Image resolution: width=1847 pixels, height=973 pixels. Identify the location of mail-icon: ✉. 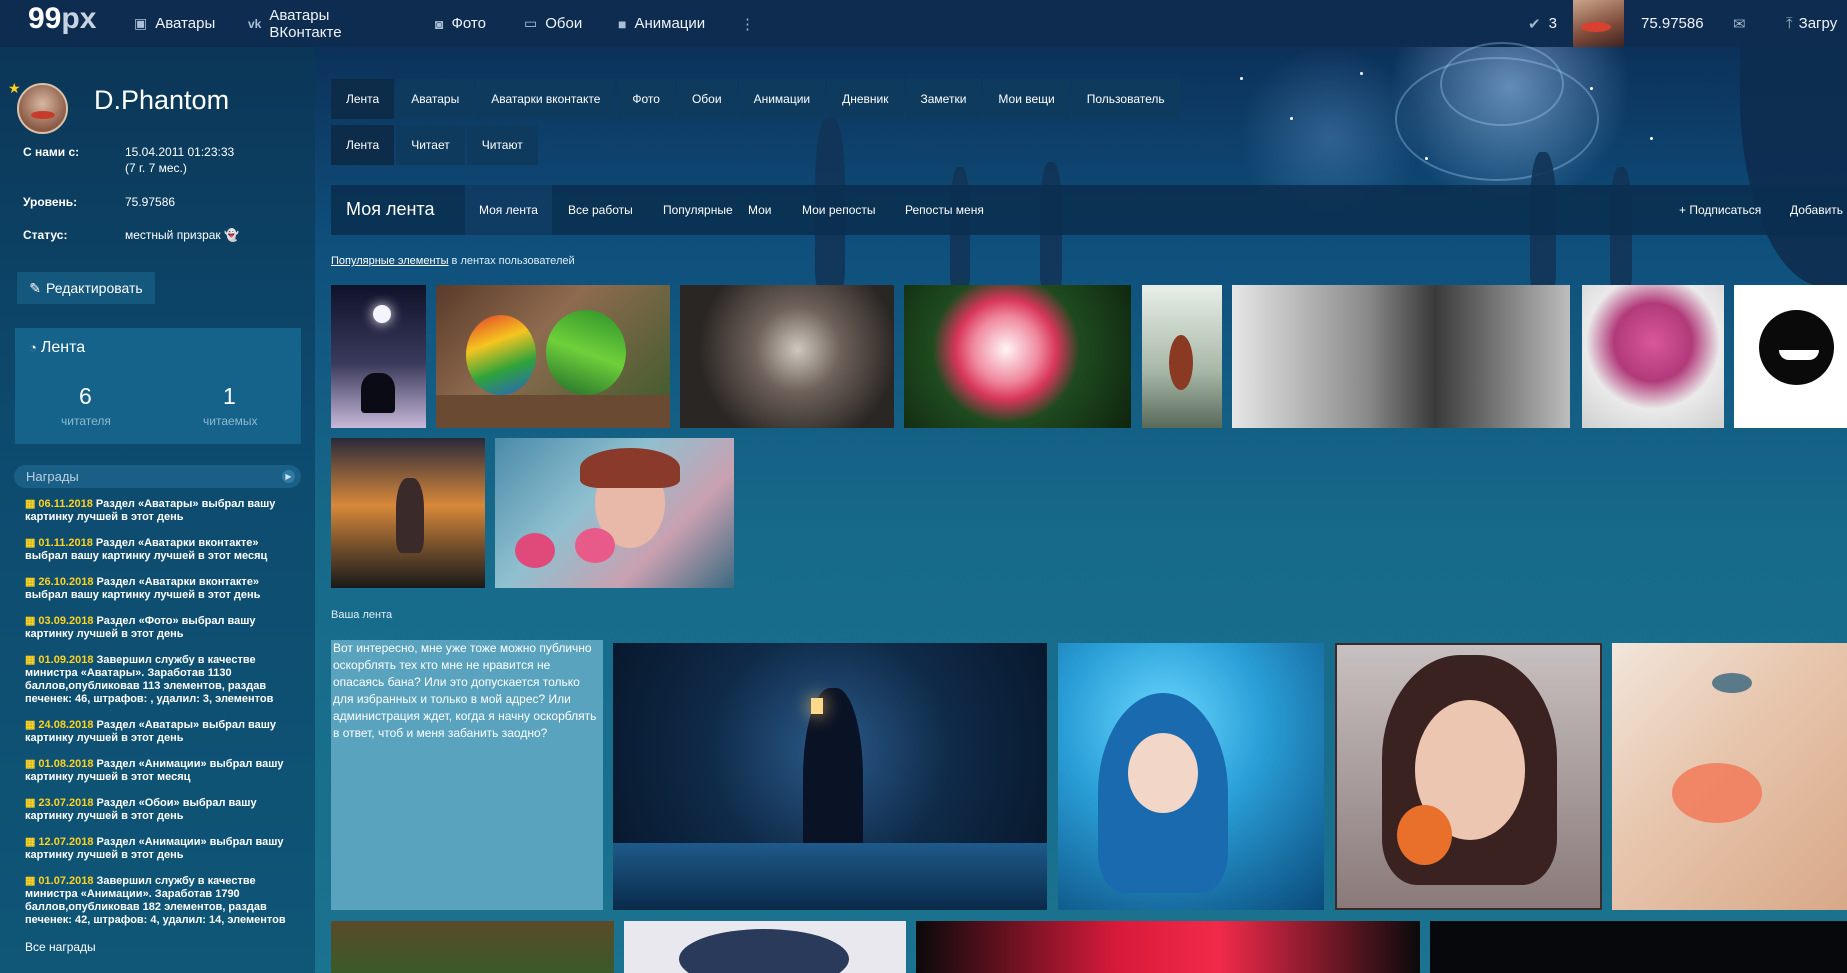
(1739, 23).